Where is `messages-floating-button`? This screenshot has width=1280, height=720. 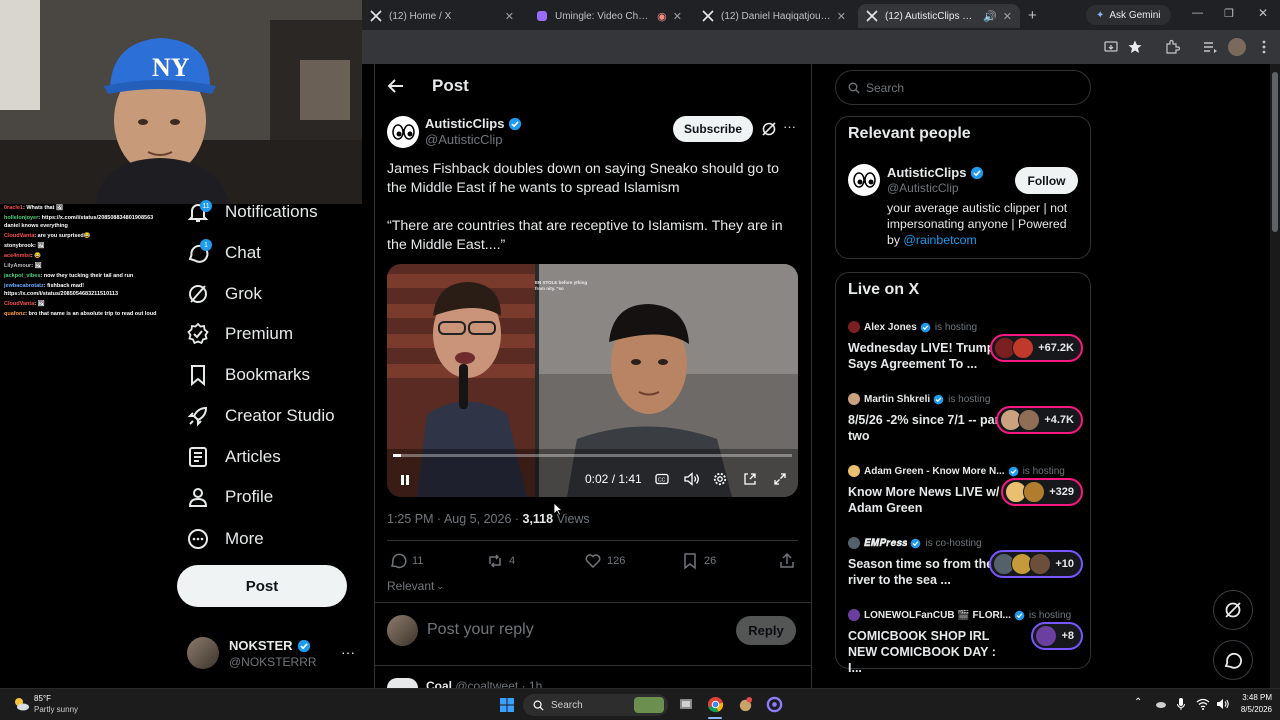 messages-floating-button is located at coordinates (1233, 660).